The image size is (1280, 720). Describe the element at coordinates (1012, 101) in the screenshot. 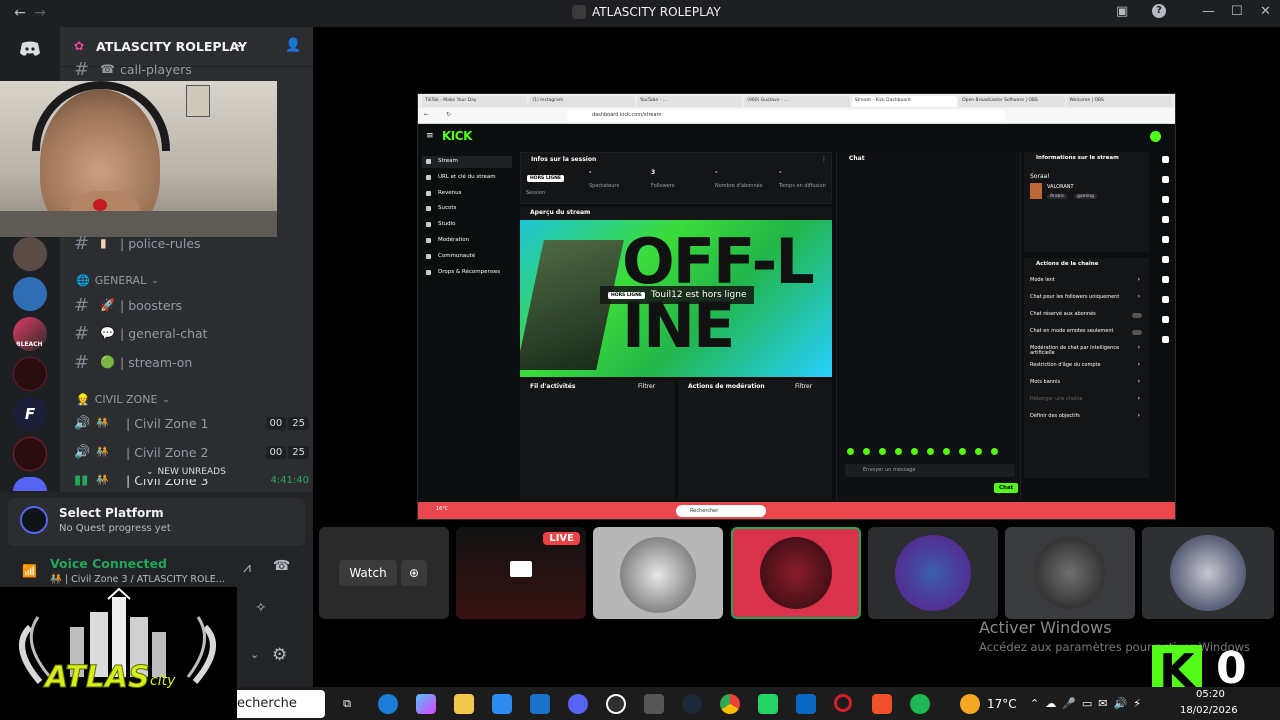

I see `browser-tab: Open Broadcaster Software | OBS` at that location.